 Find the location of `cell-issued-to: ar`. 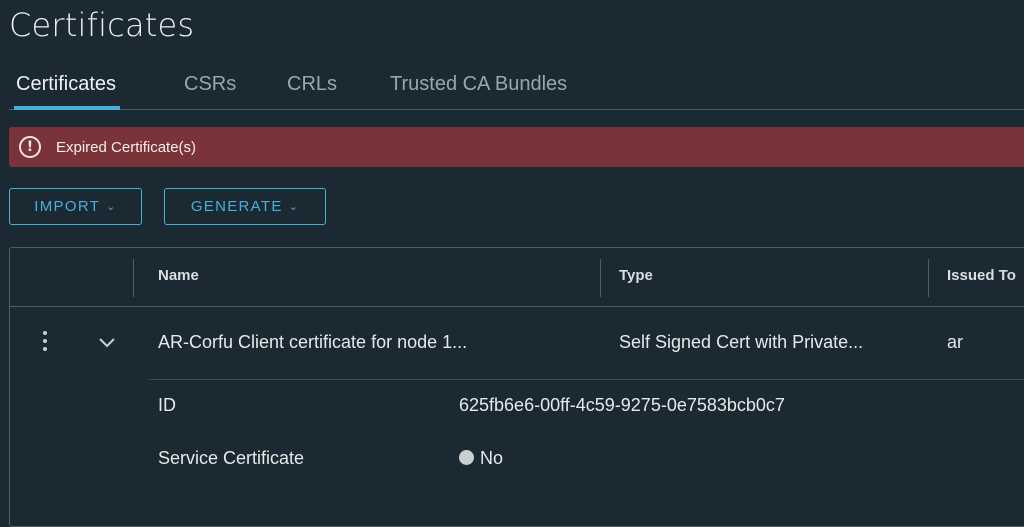

cell-issued-to: ar is located at coordinates (955, 342).